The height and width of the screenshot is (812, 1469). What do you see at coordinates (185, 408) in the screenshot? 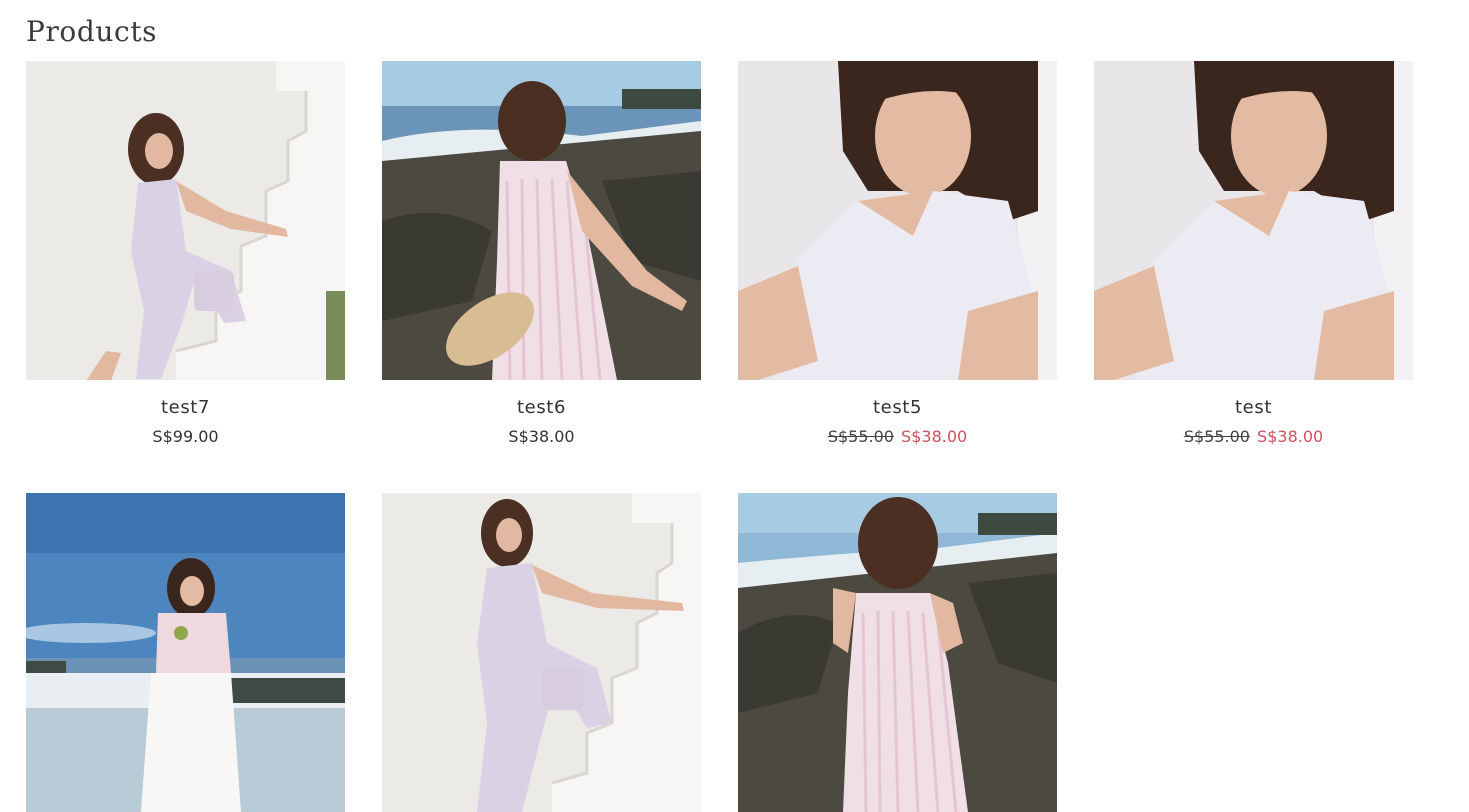
I see `product-name: test7` at bounding box center [185, 408].